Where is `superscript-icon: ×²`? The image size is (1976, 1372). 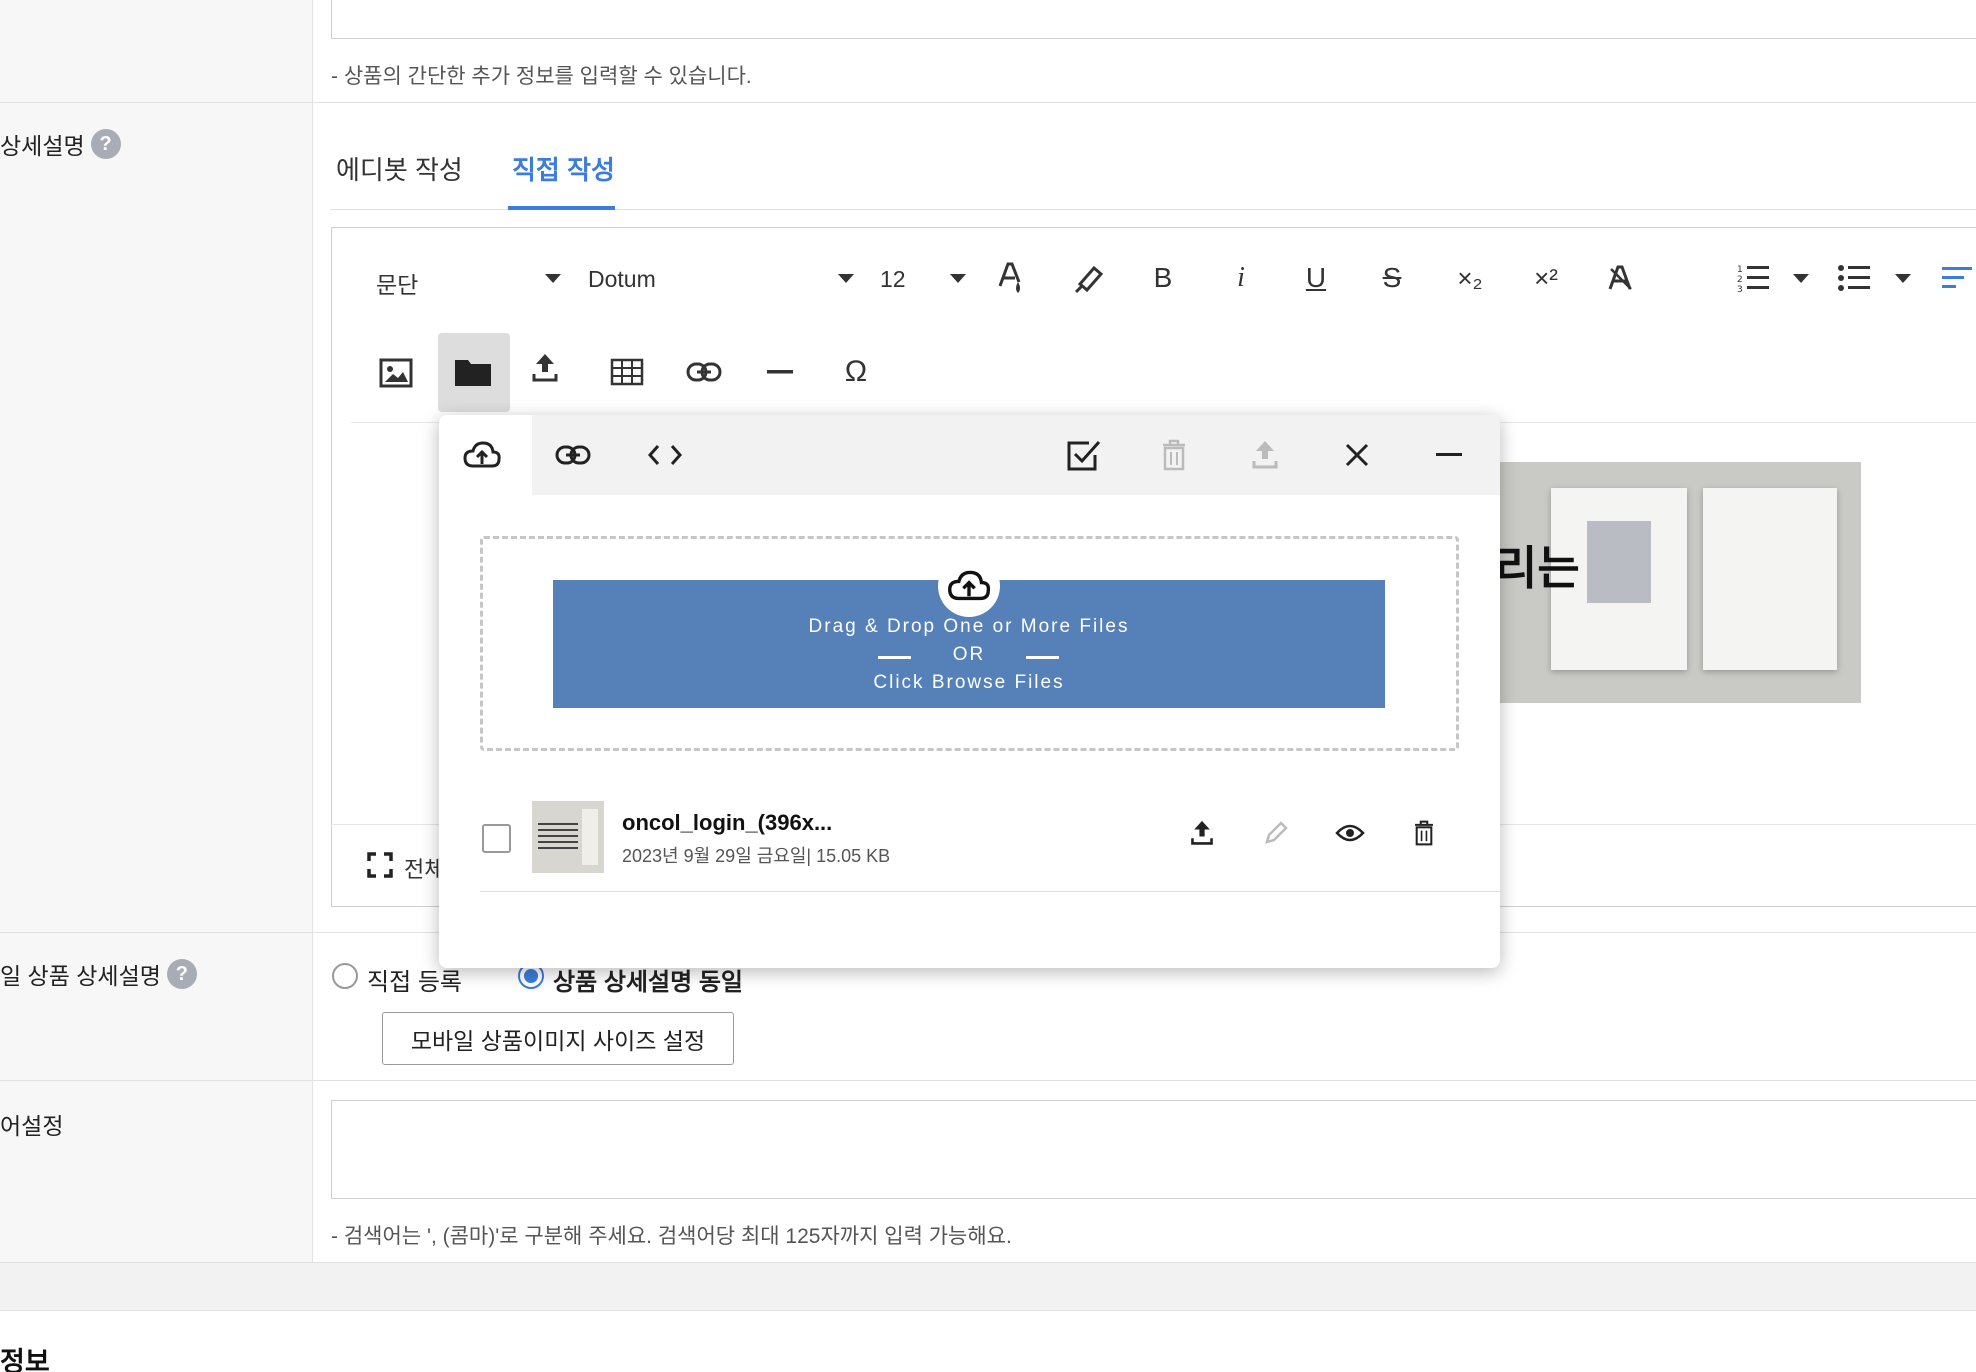 superscript-icon: ×² is located at coordinates (1546, 278).